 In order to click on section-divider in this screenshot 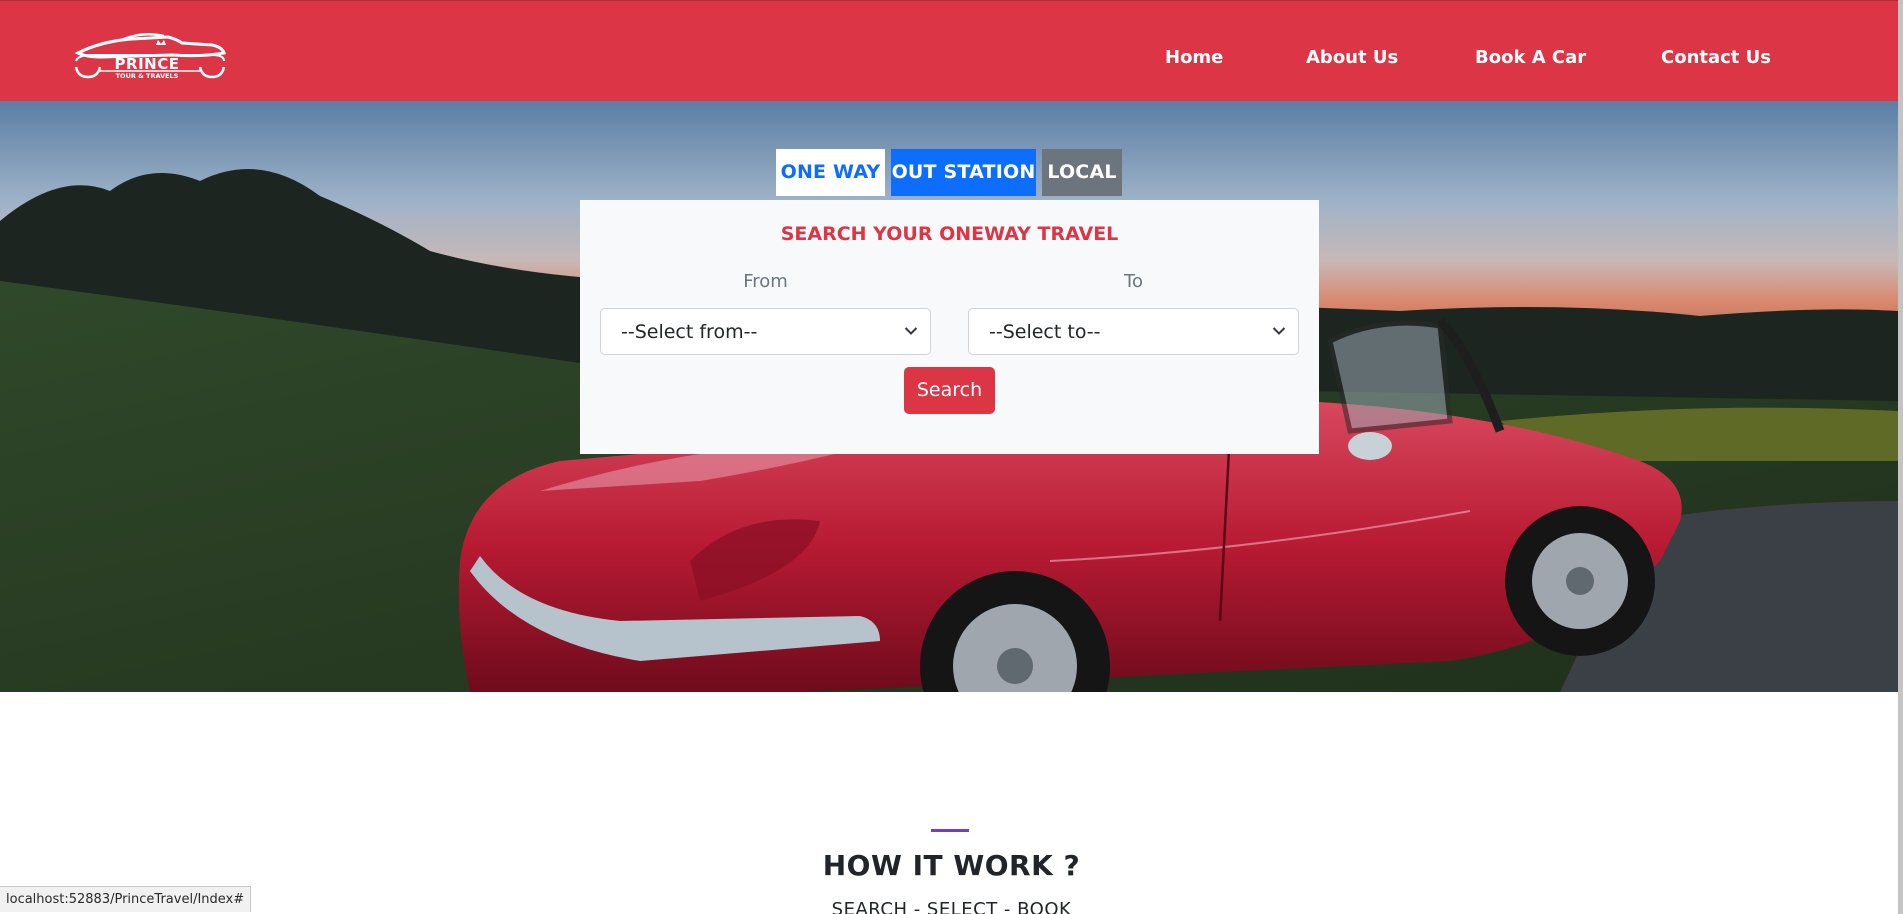, I will do `click(950, 830)`.